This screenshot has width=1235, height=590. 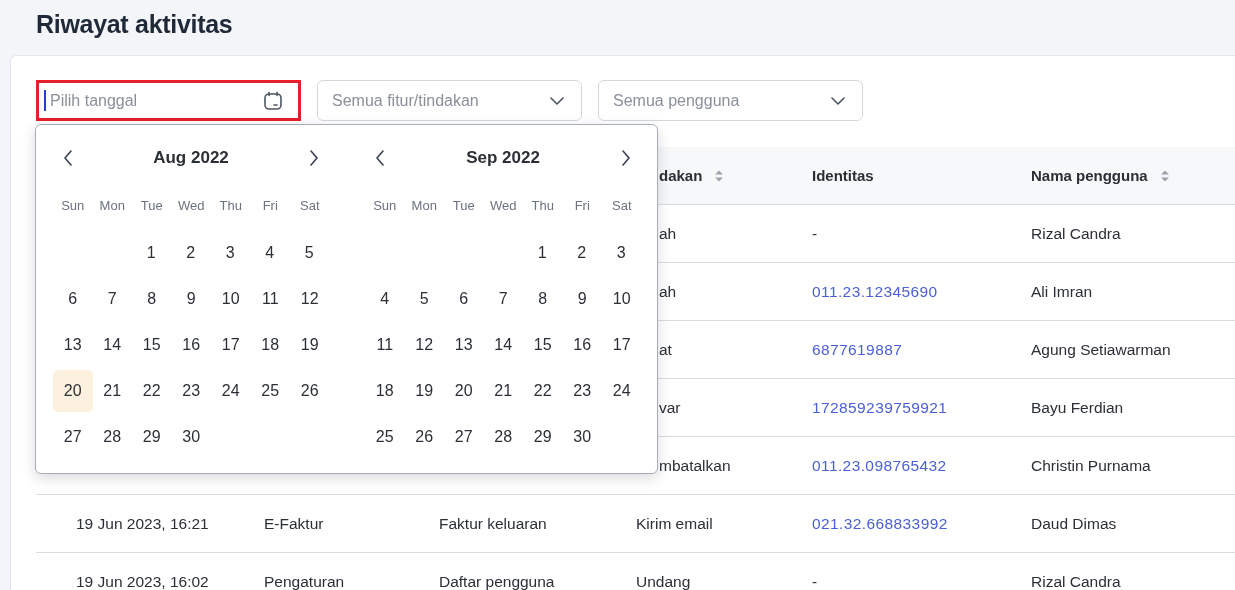 I want to click on month-title: Sep 2022, so click(x=503, y=158).